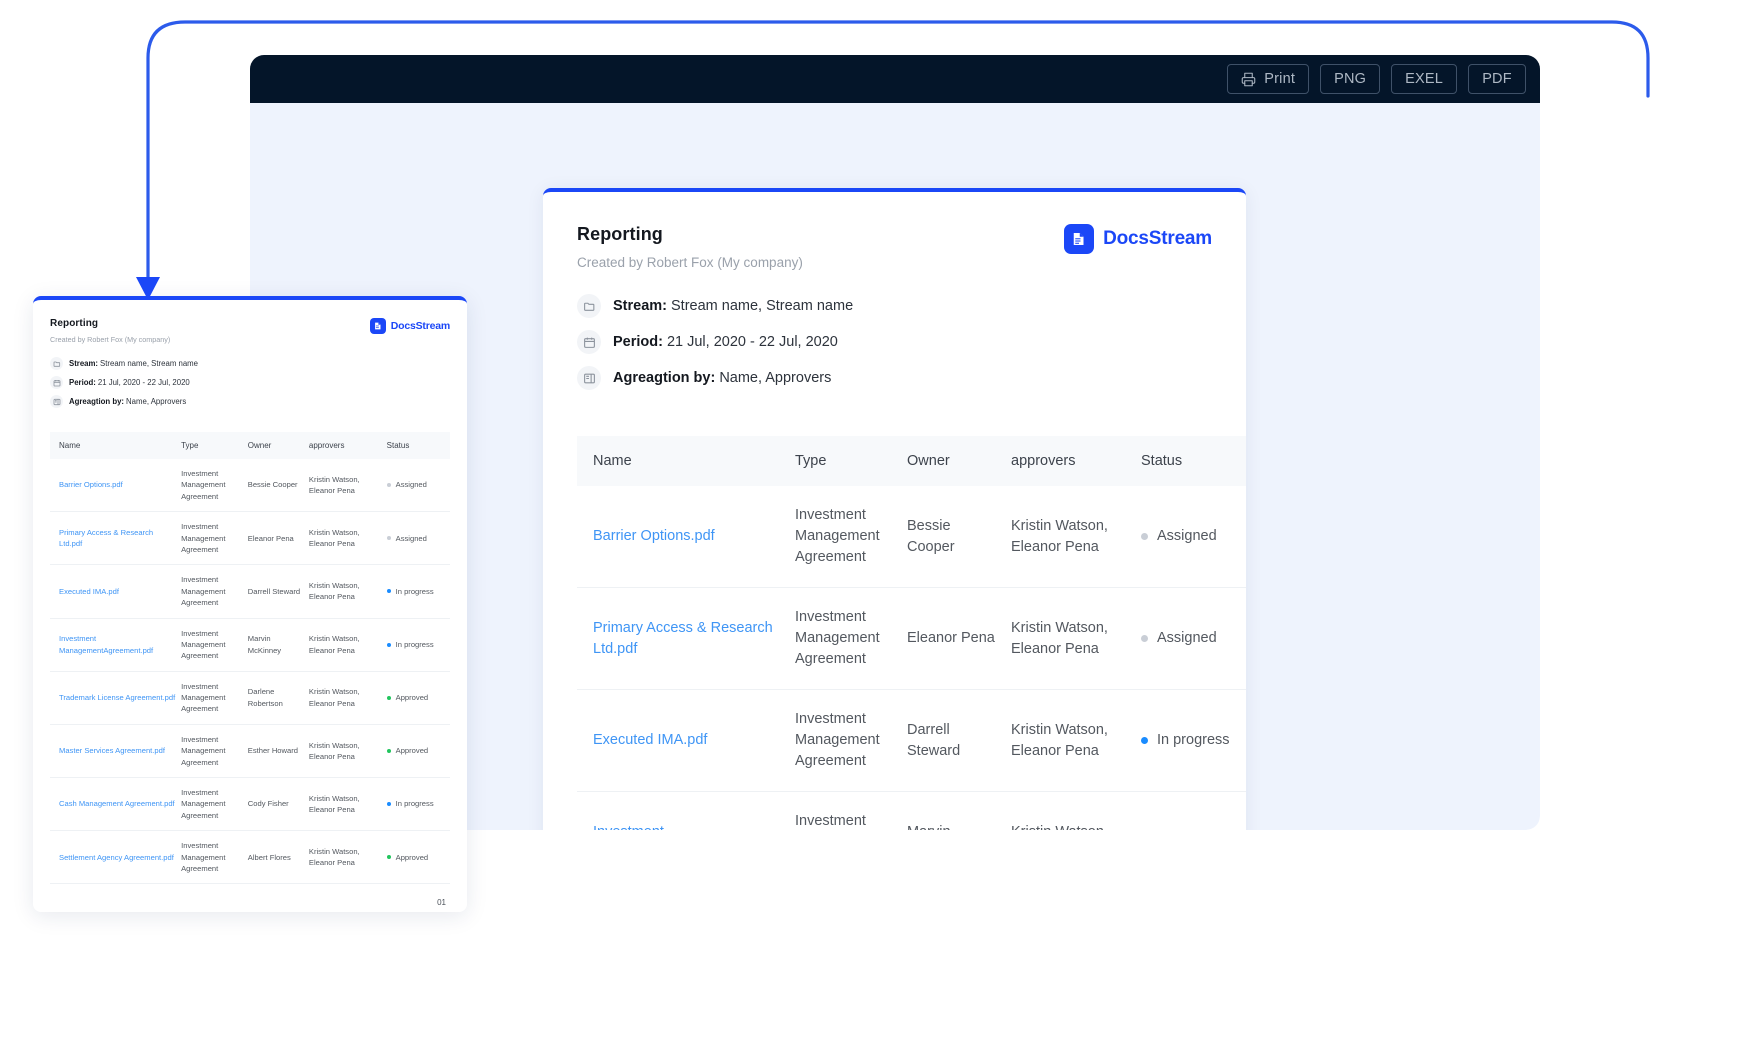  I want to click on table-header: Name Type Owner approvers Status, so click(911, 461).